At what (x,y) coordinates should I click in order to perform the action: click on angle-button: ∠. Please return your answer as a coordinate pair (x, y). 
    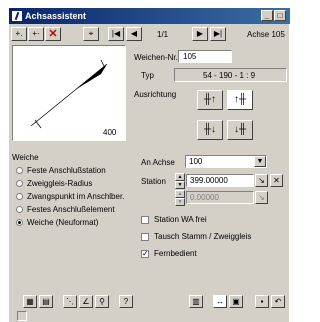
    Looking at the image, I should click on (86, 301).